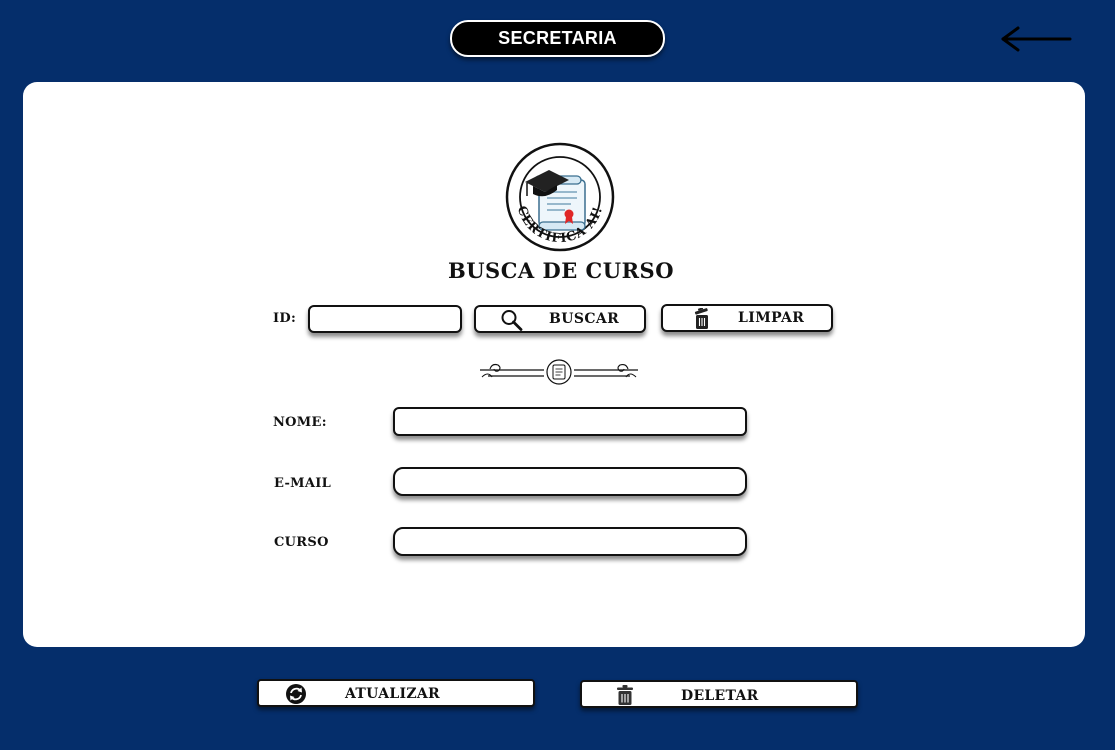 Image resolution: width=1115 pixels, height=750 pixels. What do you see at coordinates (570, 541) in the screenshot?
I see `course-input` at bounding box center [570, 541].